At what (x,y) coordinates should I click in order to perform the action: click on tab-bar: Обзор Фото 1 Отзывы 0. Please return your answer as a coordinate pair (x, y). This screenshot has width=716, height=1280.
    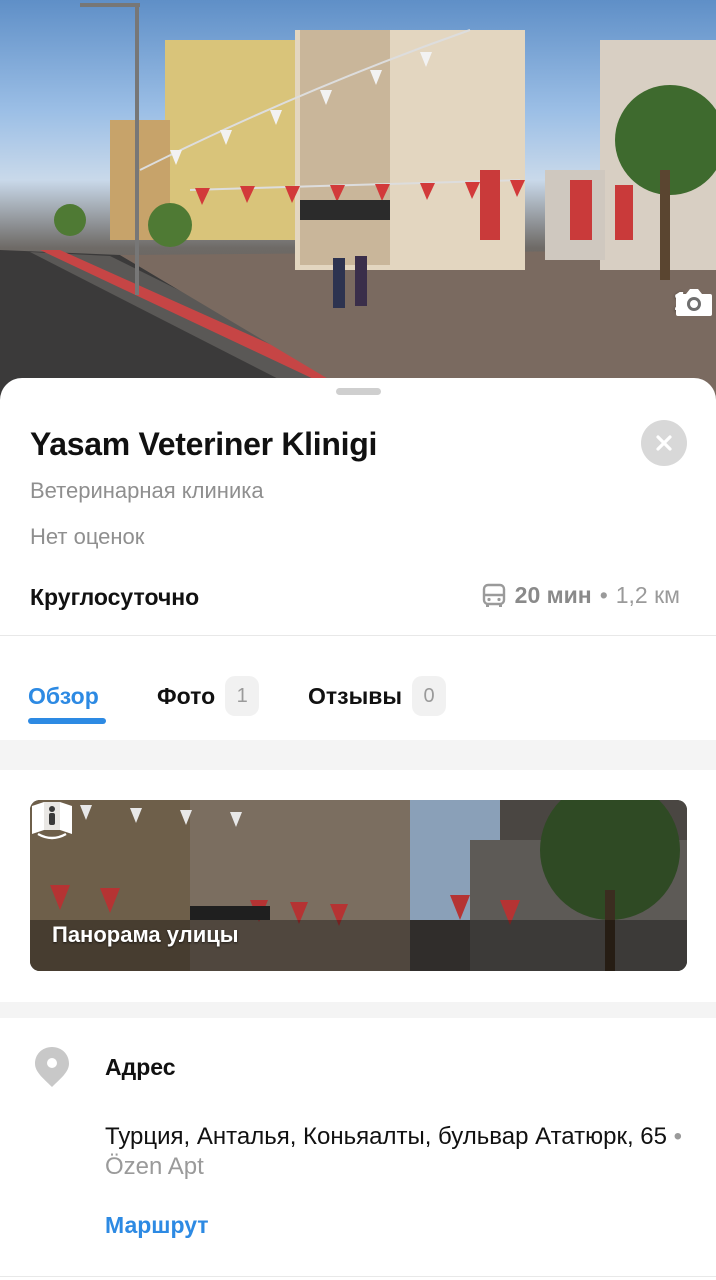
    Looking at the image, I should click on (358, 706).